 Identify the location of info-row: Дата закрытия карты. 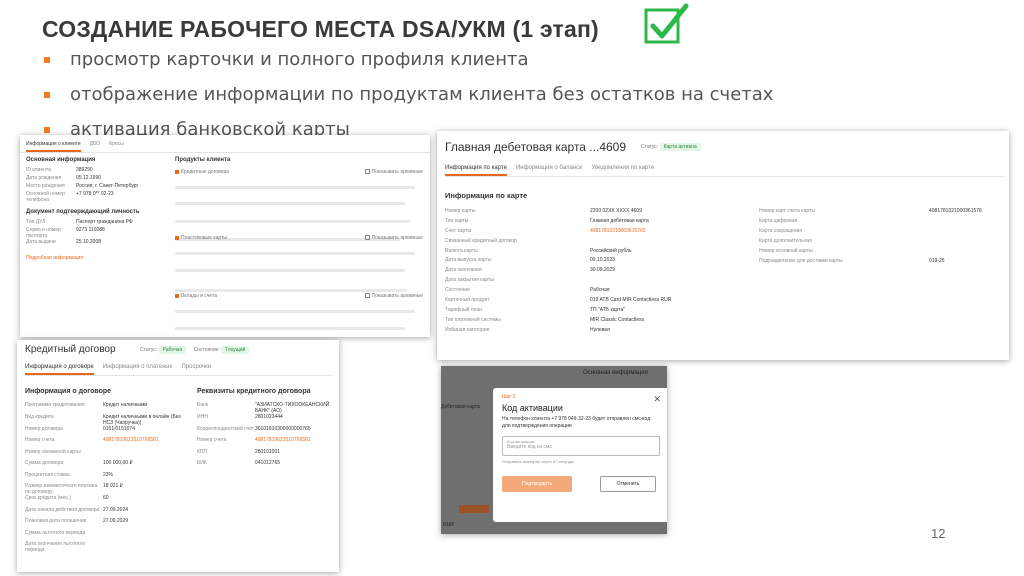
(595, 282).